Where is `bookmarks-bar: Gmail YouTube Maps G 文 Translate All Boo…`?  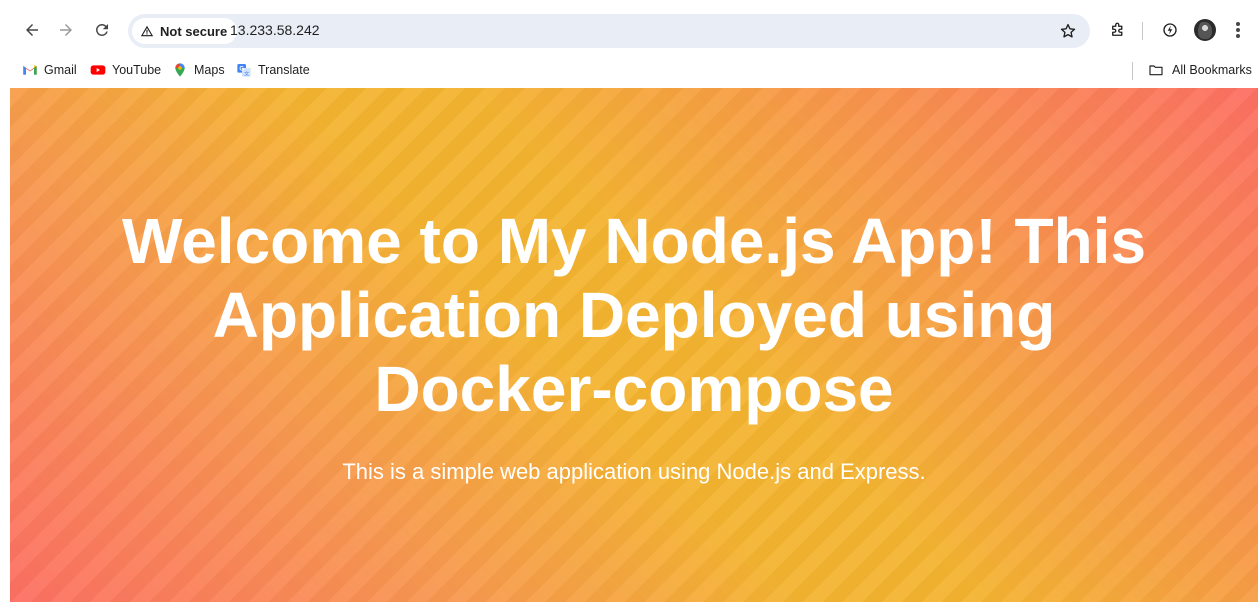 bookmarks-bar: Gmail YouTube Maps G 文 Translate All Boo… is located at coordinates (629, 71).